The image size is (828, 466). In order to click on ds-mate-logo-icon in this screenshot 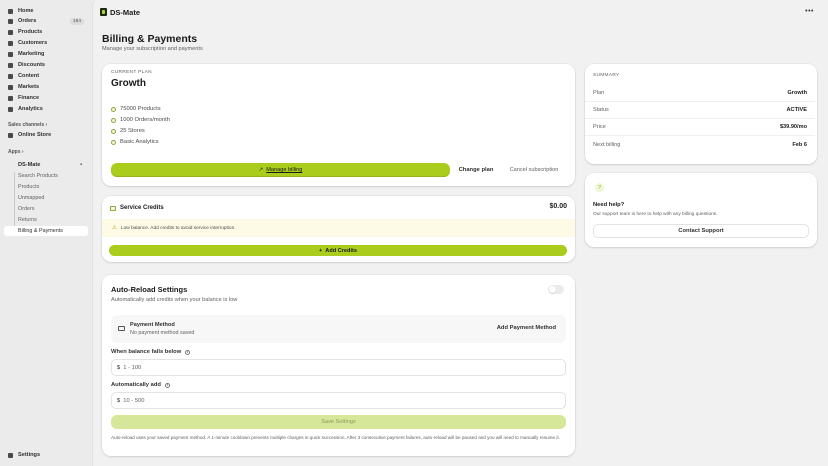, I will do `click(103, 12)`.